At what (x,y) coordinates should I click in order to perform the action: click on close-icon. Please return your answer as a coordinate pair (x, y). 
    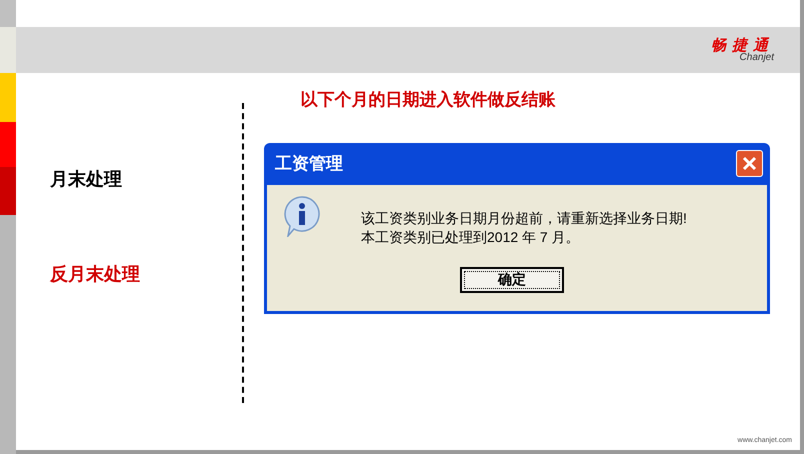
    Looking at the image, I should click on (749, 163).